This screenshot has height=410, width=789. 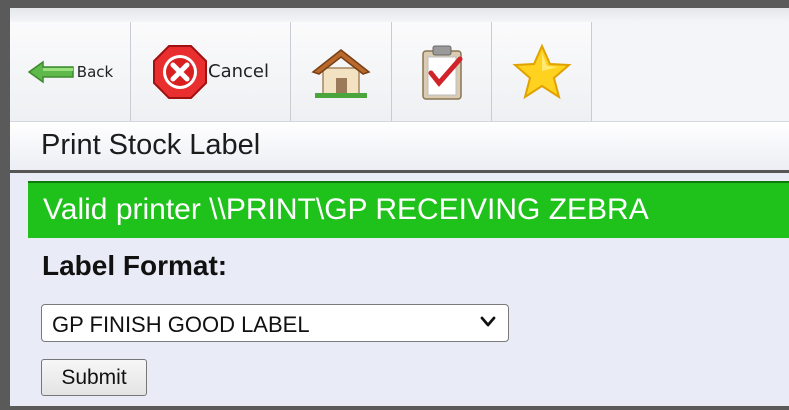 What do you see at coordinates (180, 71) in the screenshot?
I see `cancel-stop-icon` at bounding box center [180, 71].